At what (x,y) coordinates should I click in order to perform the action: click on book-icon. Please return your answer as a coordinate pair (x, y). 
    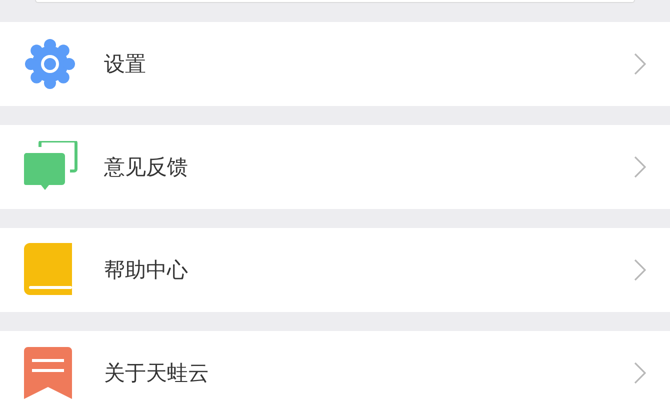
    Looking at the image, I should click on (48, 270).